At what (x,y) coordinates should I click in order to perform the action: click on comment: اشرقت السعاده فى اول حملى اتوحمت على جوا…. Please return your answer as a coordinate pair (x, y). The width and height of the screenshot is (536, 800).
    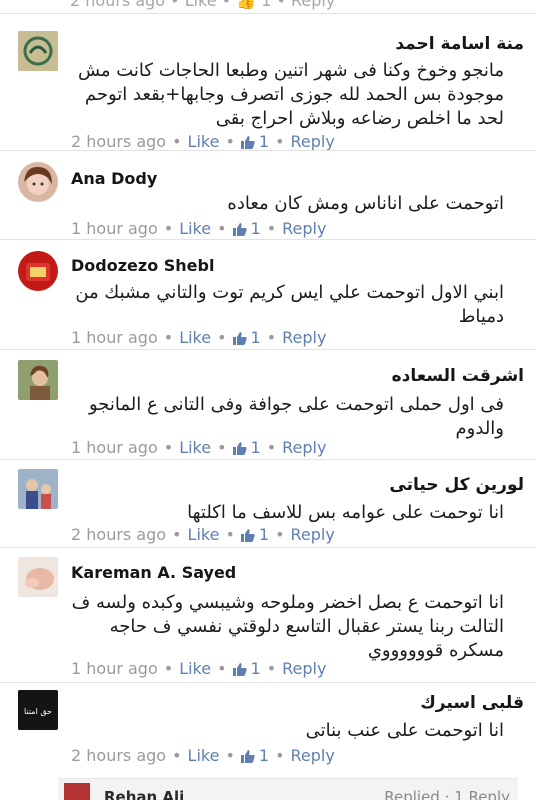
    Looking at the image, I should click on (268, 404).